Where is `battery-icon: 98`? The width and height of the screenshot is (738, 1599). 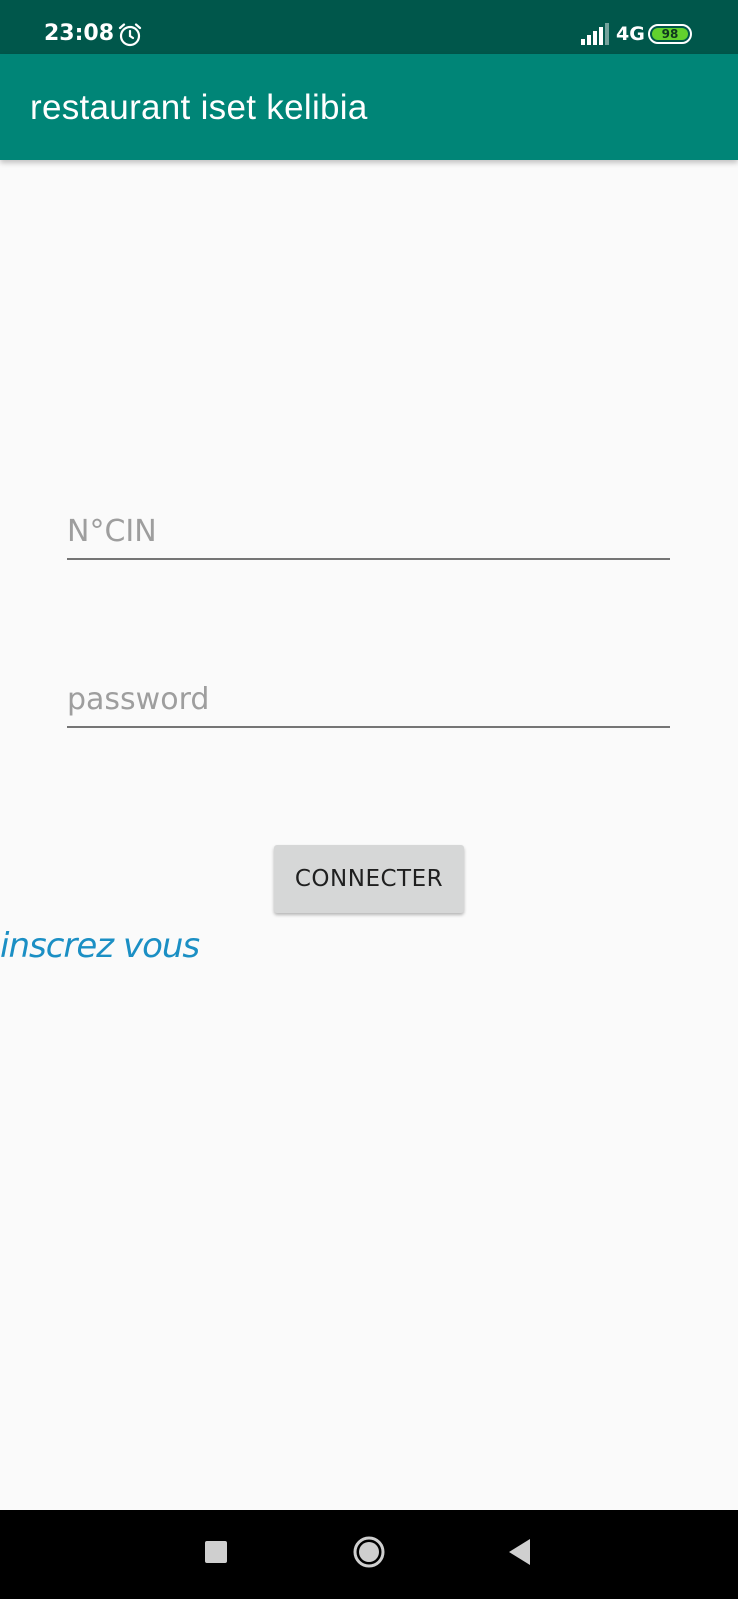
battery-icon: 98 is located at coordinates (670, 34).